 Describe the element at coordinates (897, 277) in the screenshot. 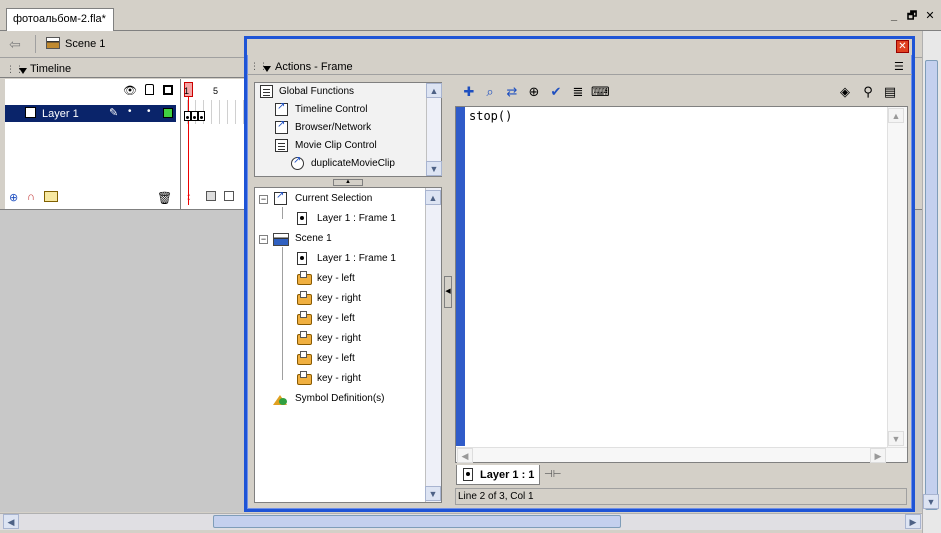

I see `editor-vertical-scrollbar` at that location.